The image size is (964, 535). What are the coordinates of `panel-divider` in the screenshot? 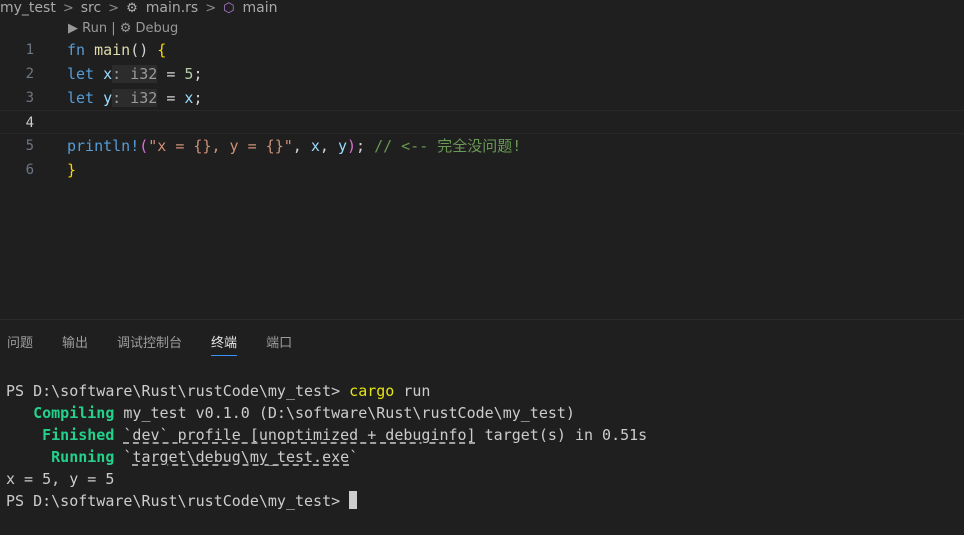 It's located at (482, 319).